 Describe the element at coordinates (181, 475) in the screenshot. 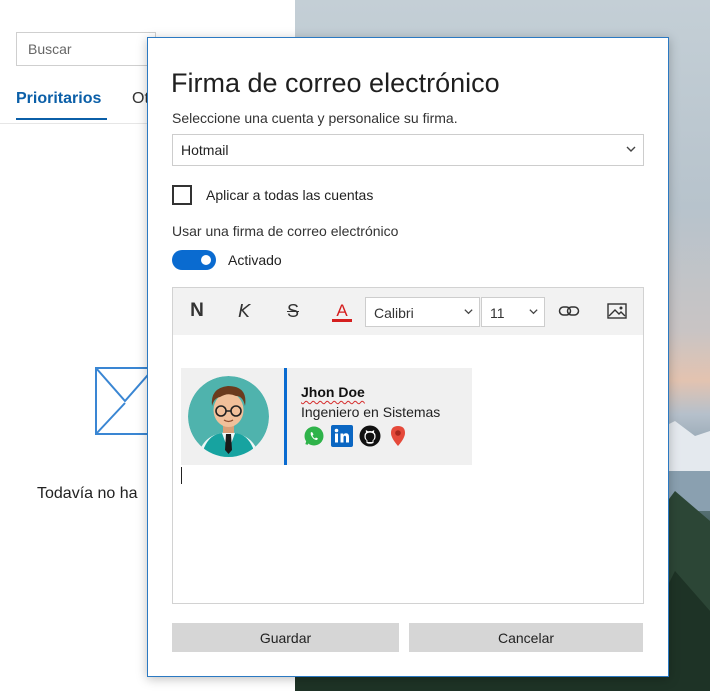

I see `text-caret` at that location.